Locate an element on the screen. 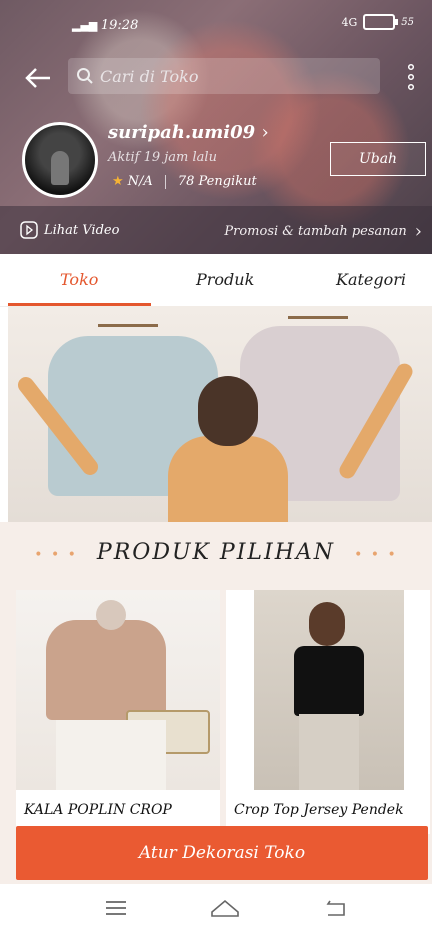 This screenshot has width=432, height=926. product-card: KALA POPLIN CROP is located at coordinates (118, 712).